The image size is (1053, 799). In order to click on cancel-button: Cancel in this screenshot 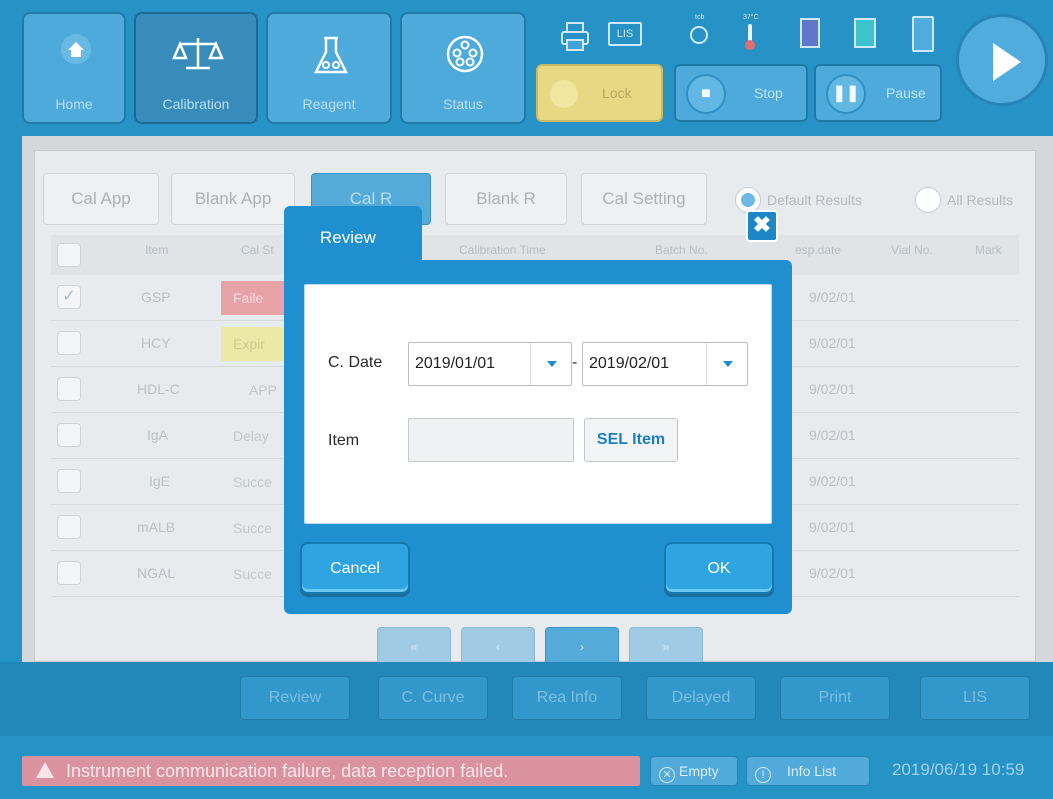, I will do `click(355, 568)`.